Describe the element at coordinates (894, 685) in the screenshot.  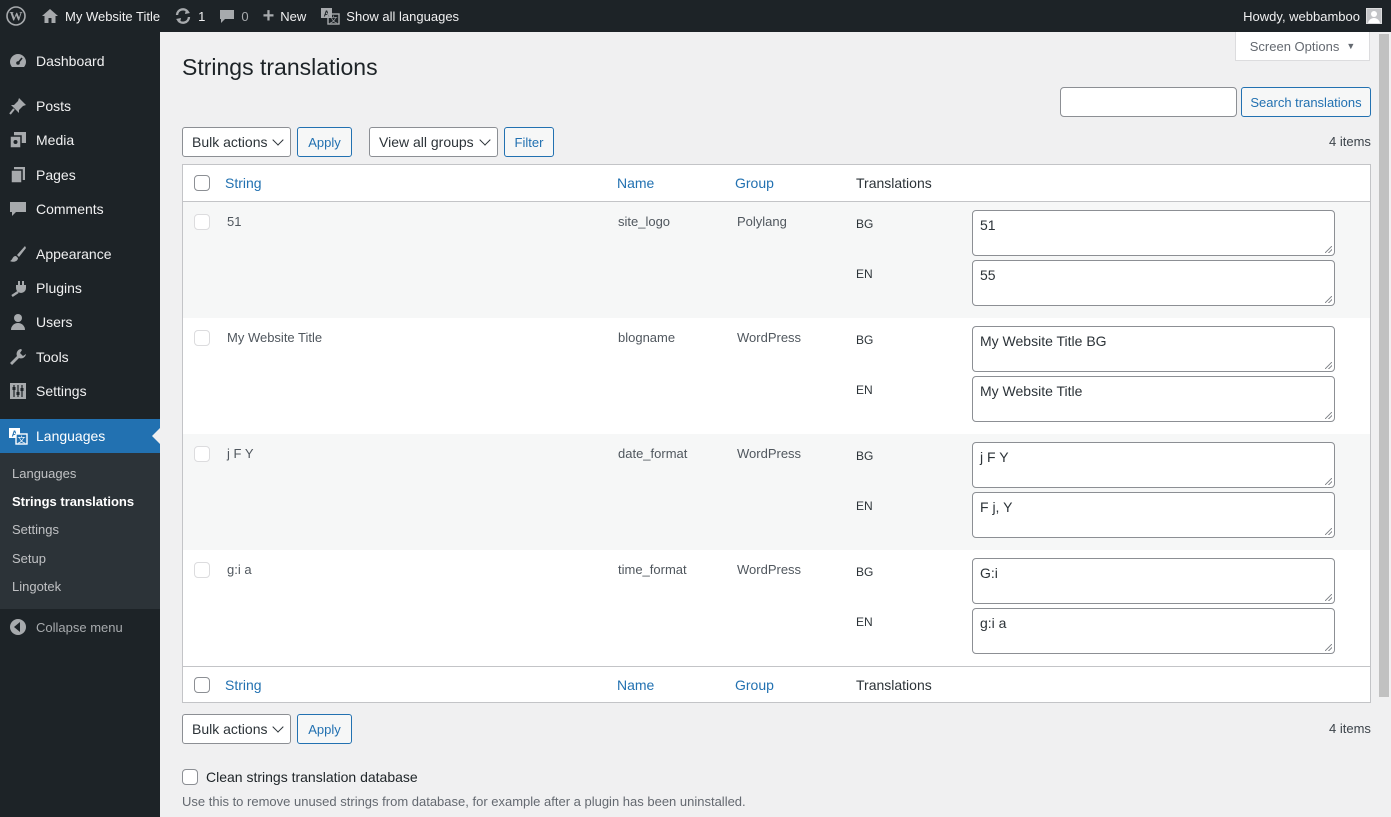
I see `column-translations-footer: Translations` at that location.